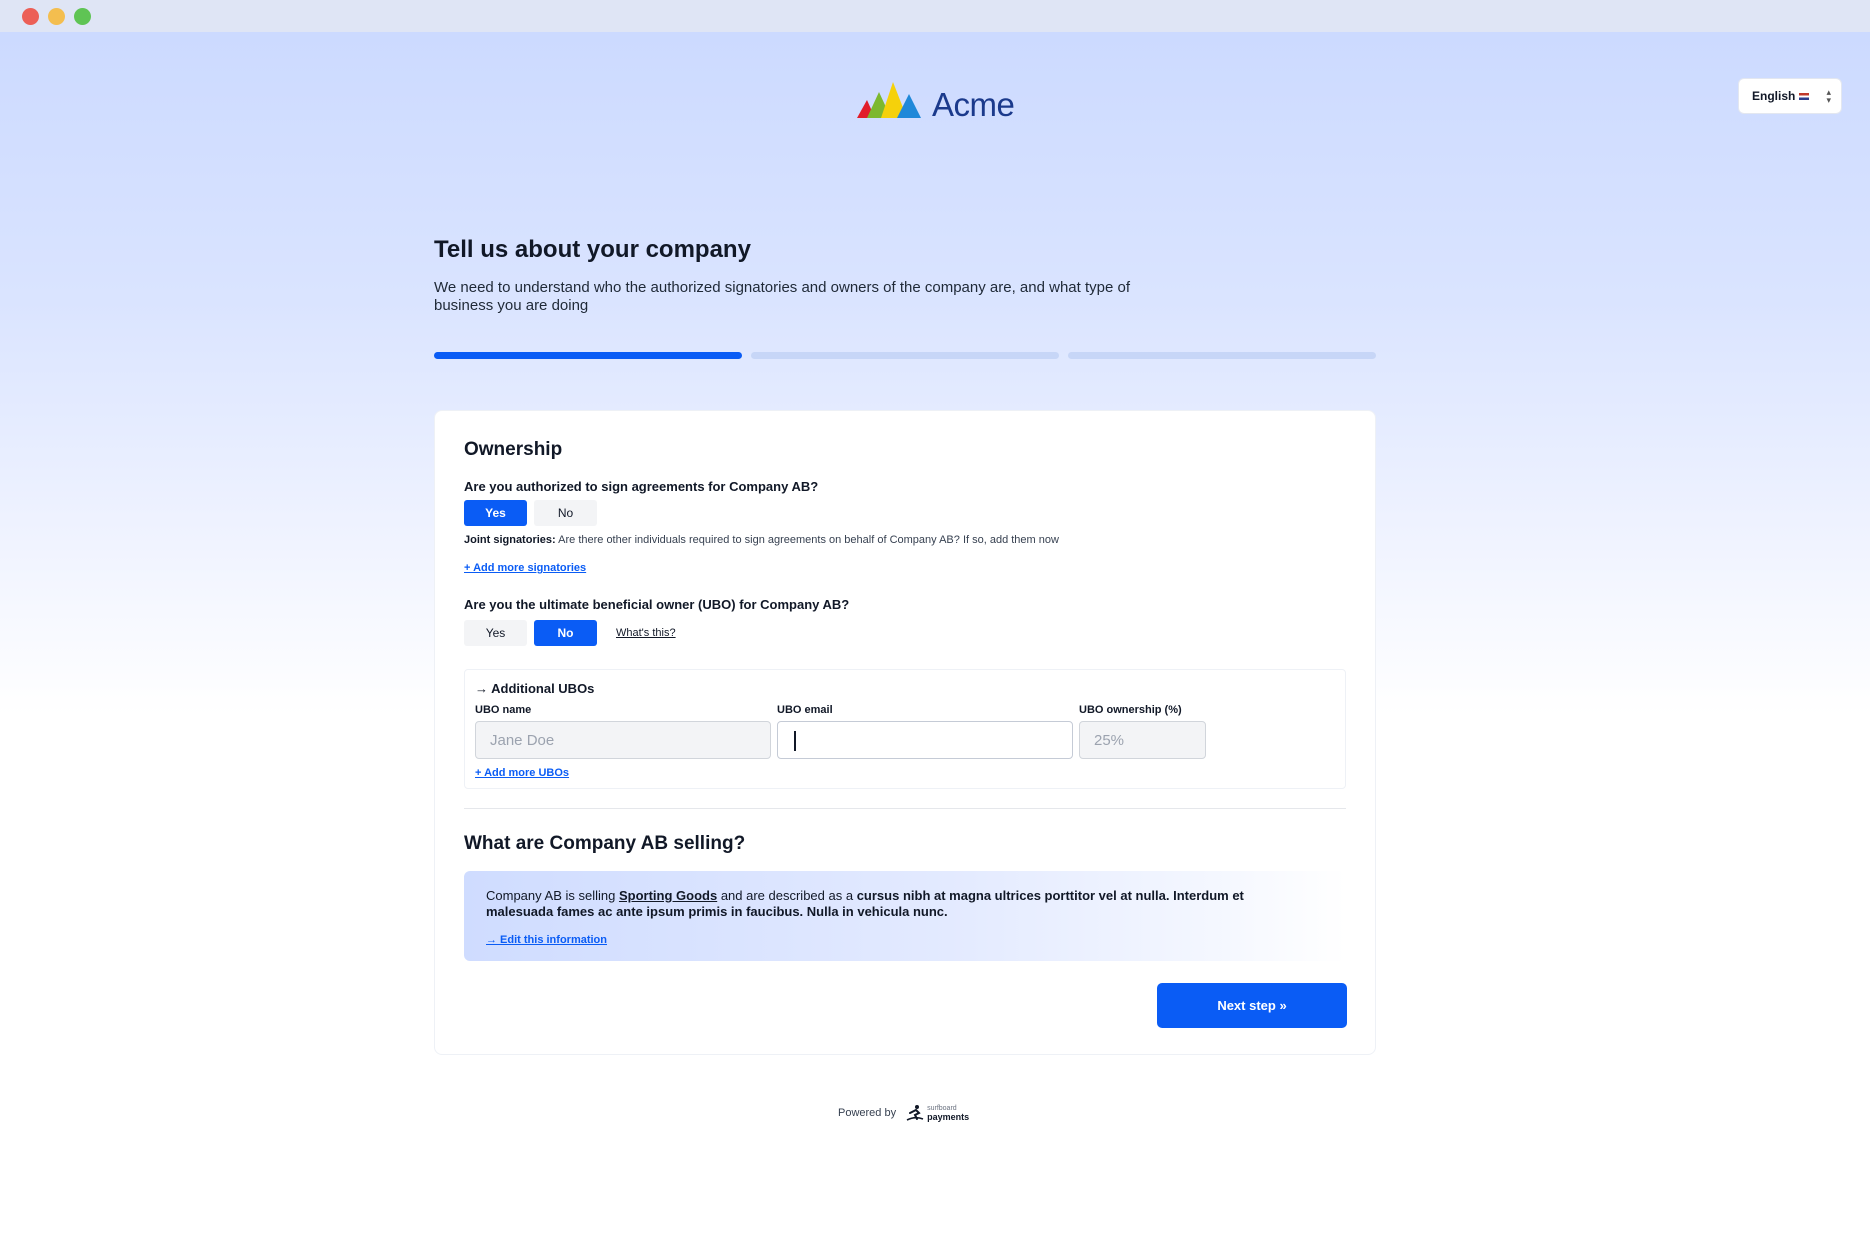  What do you see at coordinates (1804, 96) in the screenshot?
I see `uk-flag-icon` at bounding box center [1804, 96].